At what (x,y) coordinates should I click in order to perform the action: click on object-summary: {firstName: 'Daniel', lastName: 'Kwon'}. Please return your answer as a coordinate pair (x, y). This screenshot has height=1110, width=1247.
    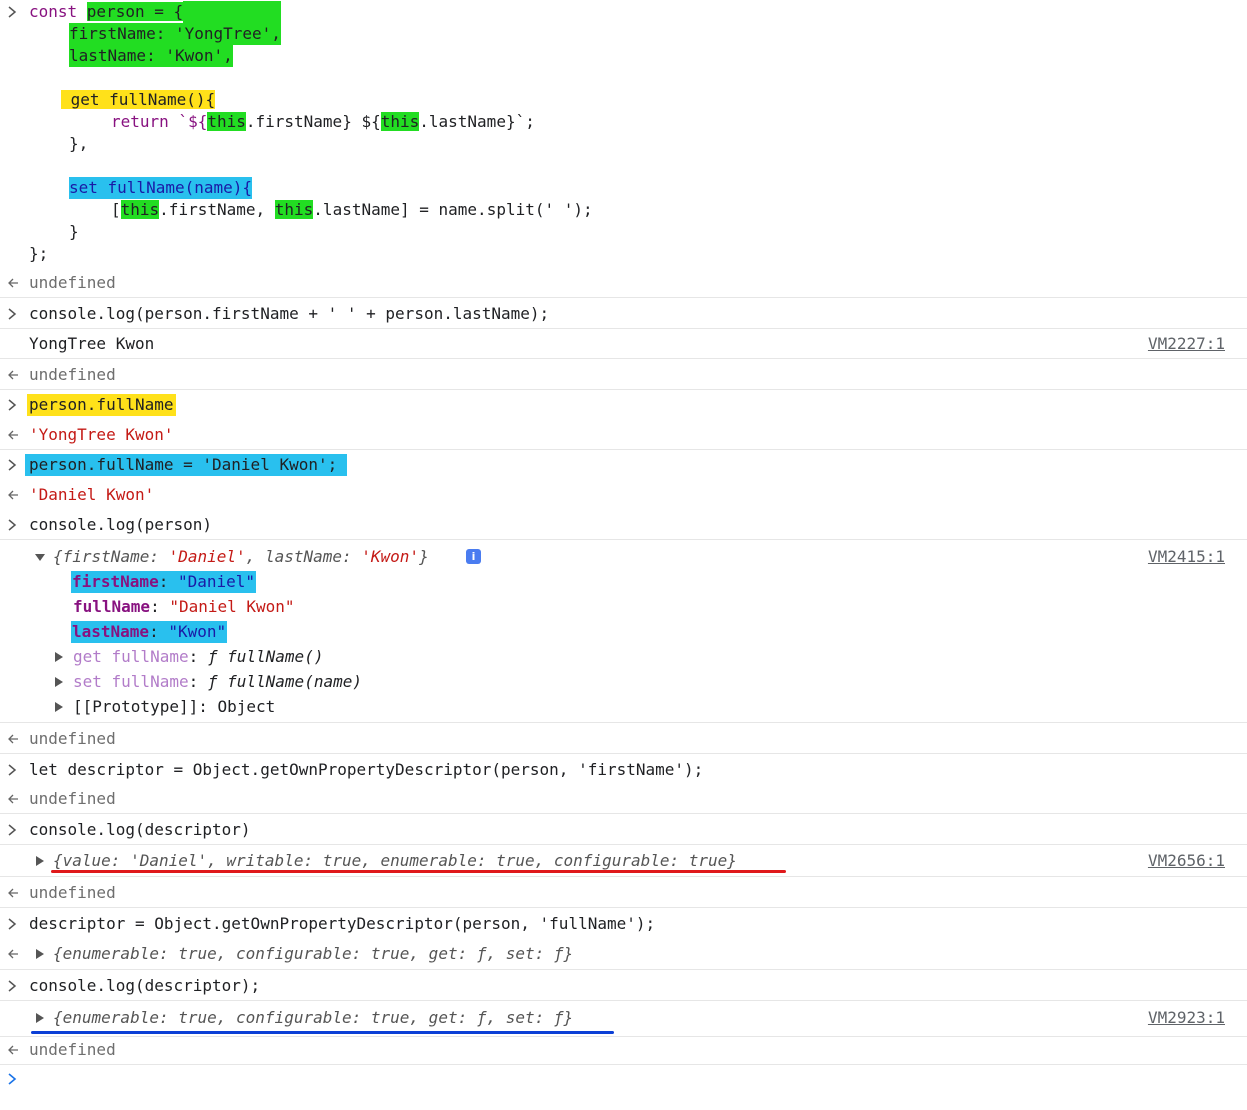
    Looking at the image, I should click on (241, 557).